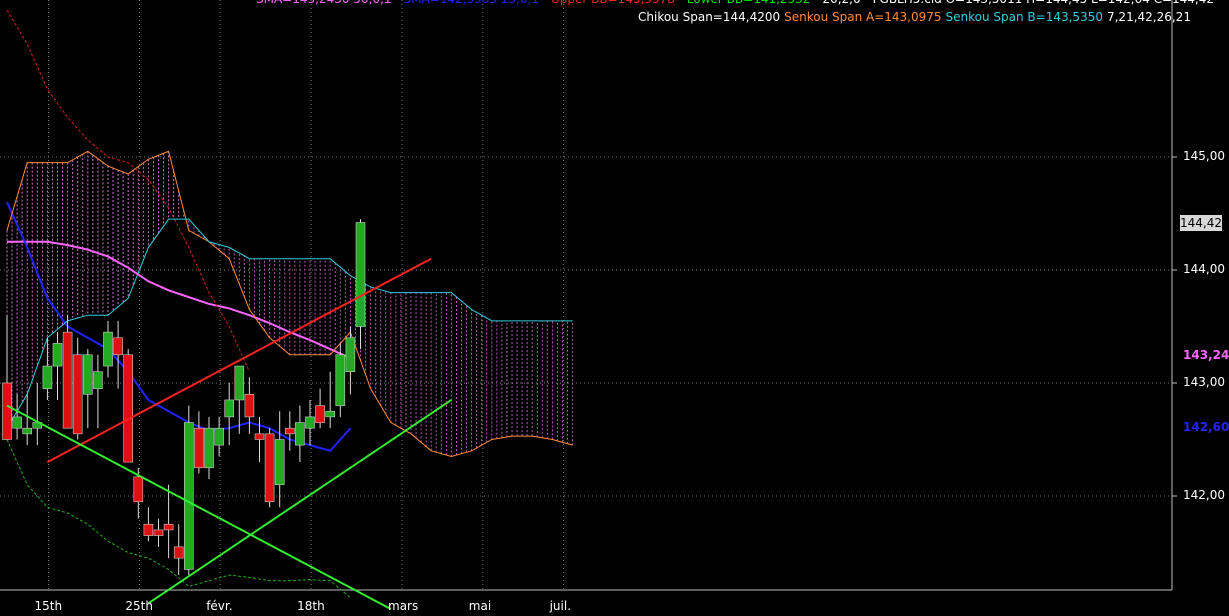 The width and height of the screenshot is (1229, 616). Describe the element at coordinates (470, 3) in the screenshot. I see `header-top-item: SMA=142,5985 13,0,1` at that location.